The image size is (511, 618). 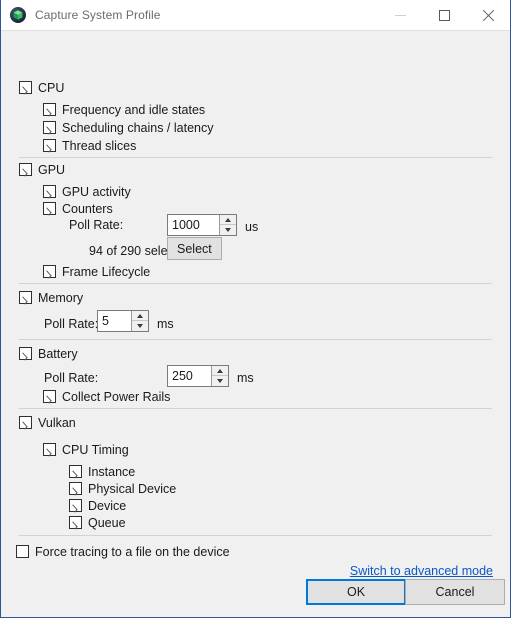 I want to click on memory-poll-rate-unit-wrap: ms, so click(x=161, y=324).